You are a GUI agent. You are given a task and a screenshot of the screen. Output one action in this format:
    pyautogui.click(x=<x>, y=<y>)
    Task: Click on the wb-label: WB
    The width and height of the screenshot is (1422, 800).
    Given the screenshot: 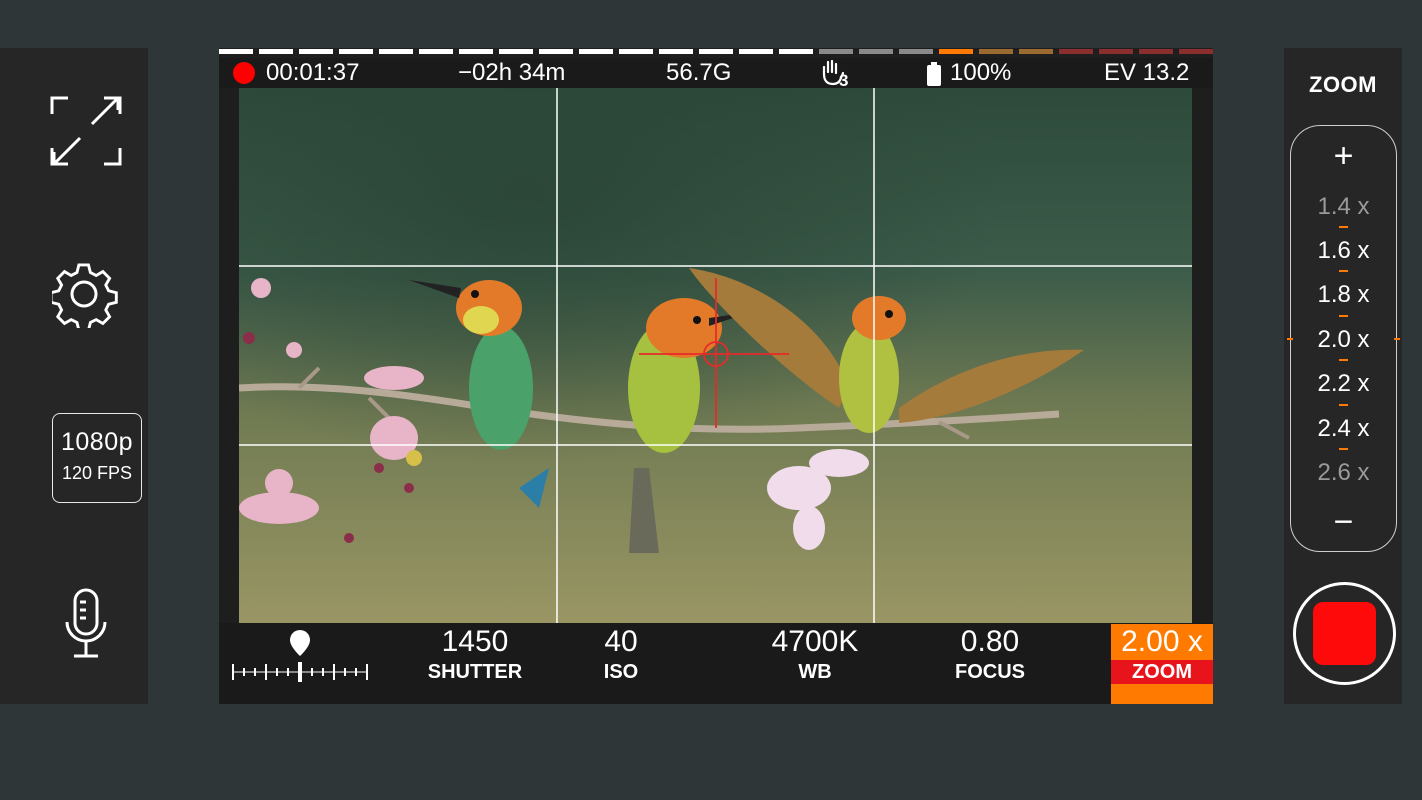 What is the action you would take?
    pyautogui.click(x=815, y=672)
    